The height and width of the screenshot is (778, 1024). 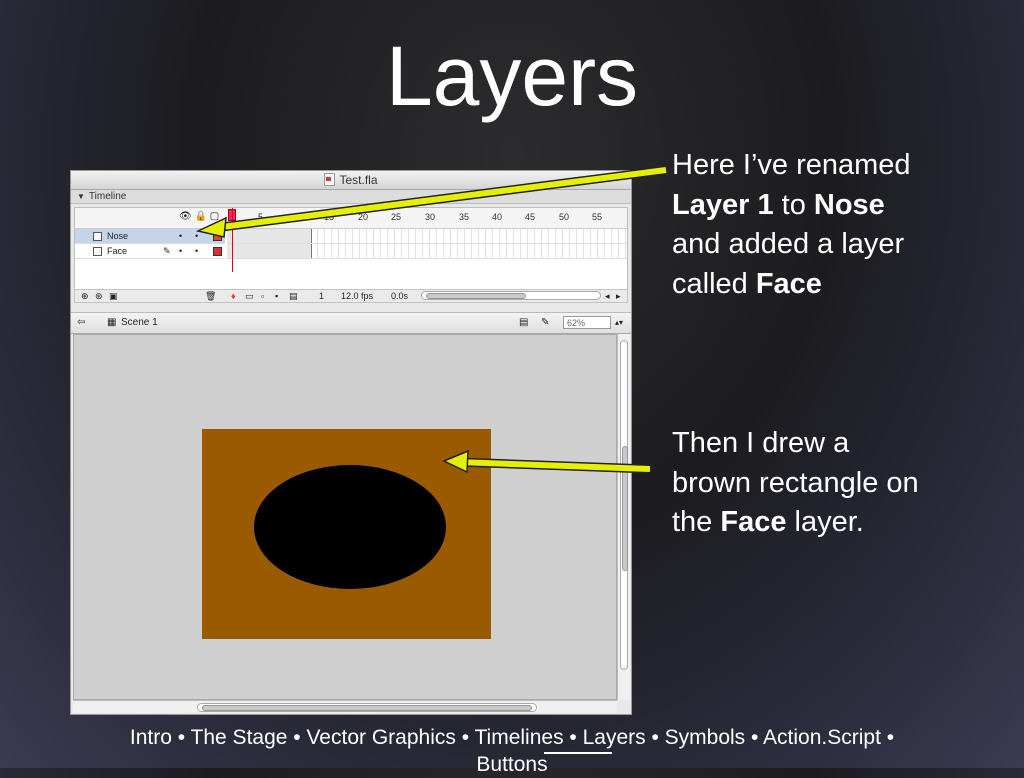 I want to click on edit-symbol-icon: ✎, so click(x=545, y=323).